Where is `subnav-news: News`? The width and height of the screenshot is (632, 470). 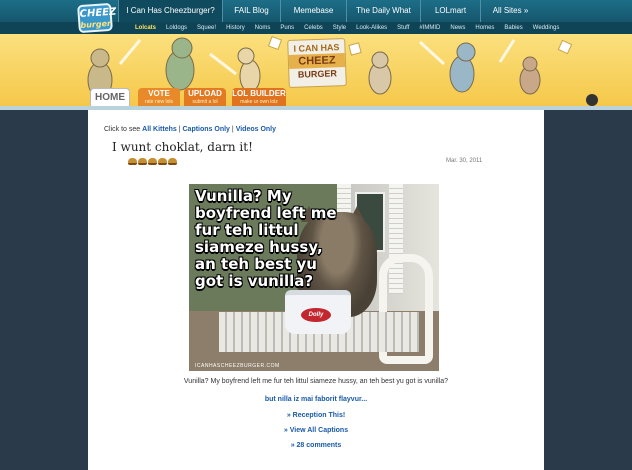
subnav-news: News is located at coordinates (457, 28).